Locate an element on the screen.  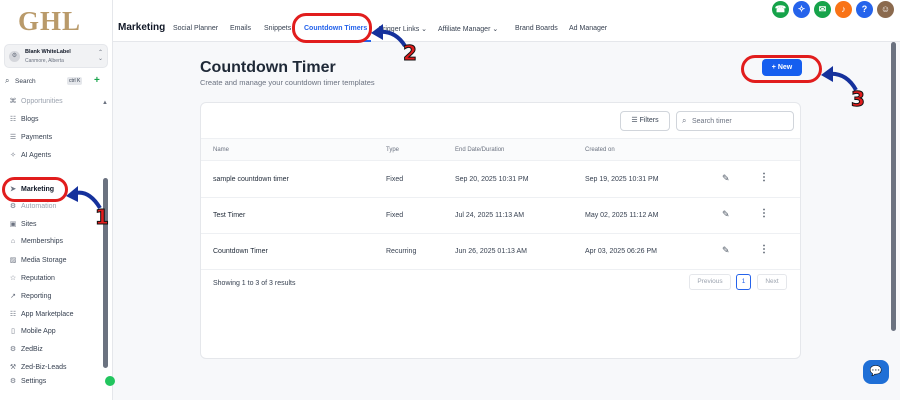
annotation-step-1: 1 is located at coordinates (102, 217).